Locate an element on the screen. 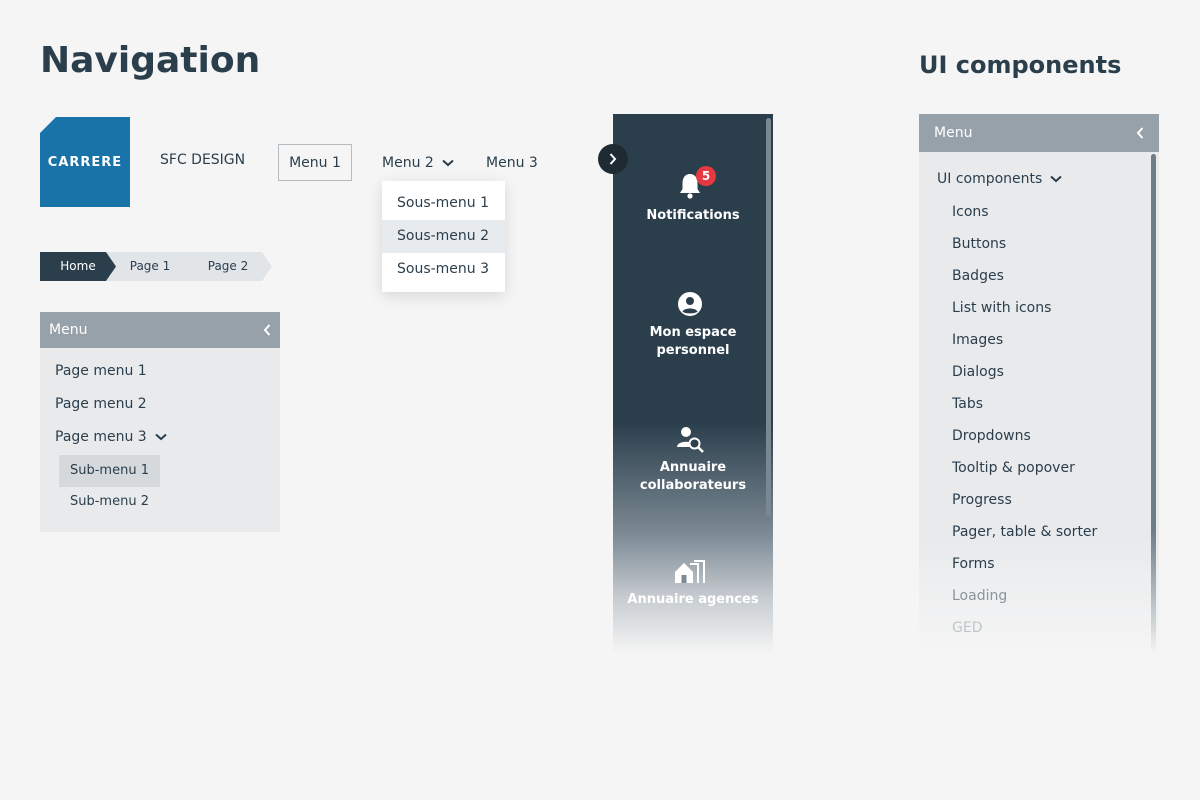 Image resolution: width=1200 pixels, height=800 pixels. carrere-logo: CARRERE is located at coordinates (85, 162).